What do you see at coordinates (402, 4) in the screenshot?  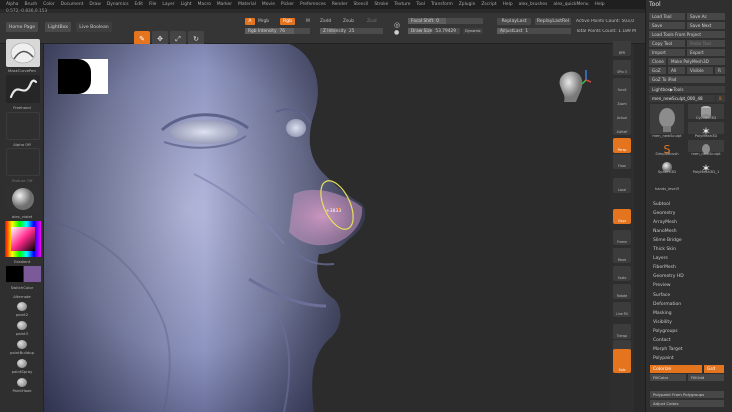 I see `menu-item: Texture` at bounding box center [402, 4].